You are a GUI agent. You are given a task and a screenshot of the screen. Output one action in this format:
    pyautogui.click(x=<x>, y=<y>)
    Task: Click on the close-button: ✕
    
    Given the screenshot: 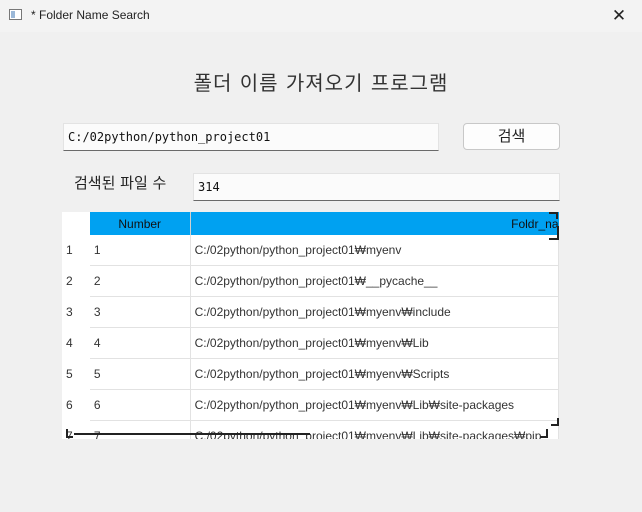 What is the action you would take?
    pyautogui.click(x=619, y=16)
    